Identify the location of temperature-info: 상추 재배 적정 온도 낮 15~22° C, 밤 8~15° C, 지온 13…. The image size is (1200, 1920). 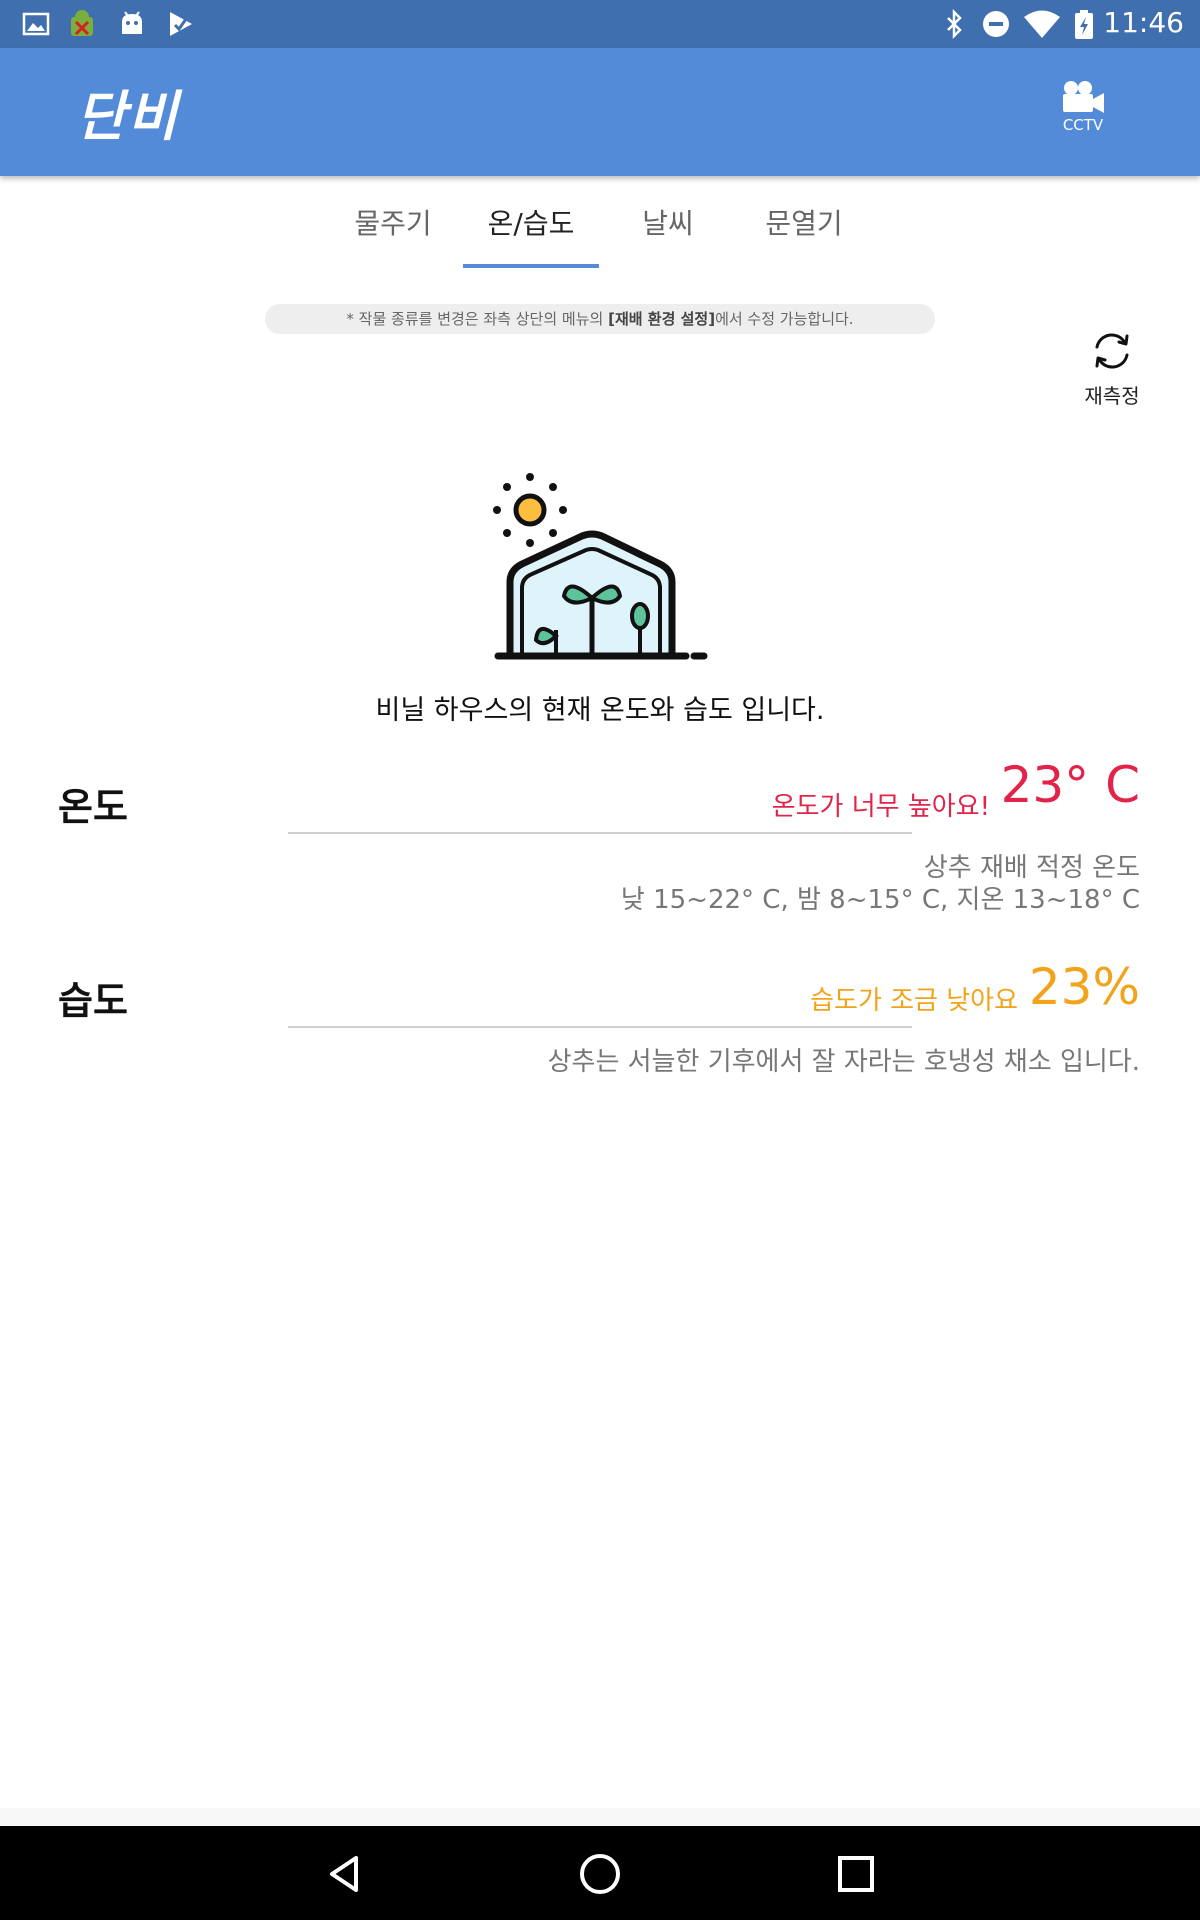
(880, 884).